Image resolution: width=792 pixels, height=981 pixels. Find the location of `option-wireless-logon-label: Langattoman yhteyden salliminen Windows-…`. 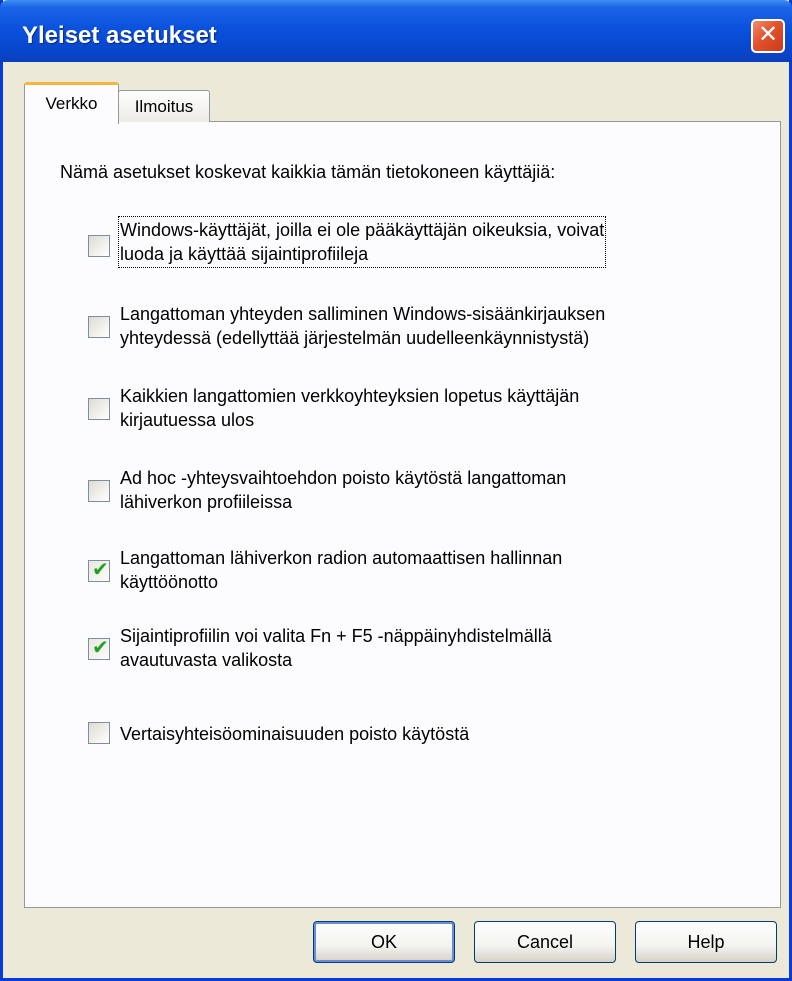

option-wireless-logon-label: Langattoman yhteyden salliminen Windows-… is located at coordinates (362, 326).